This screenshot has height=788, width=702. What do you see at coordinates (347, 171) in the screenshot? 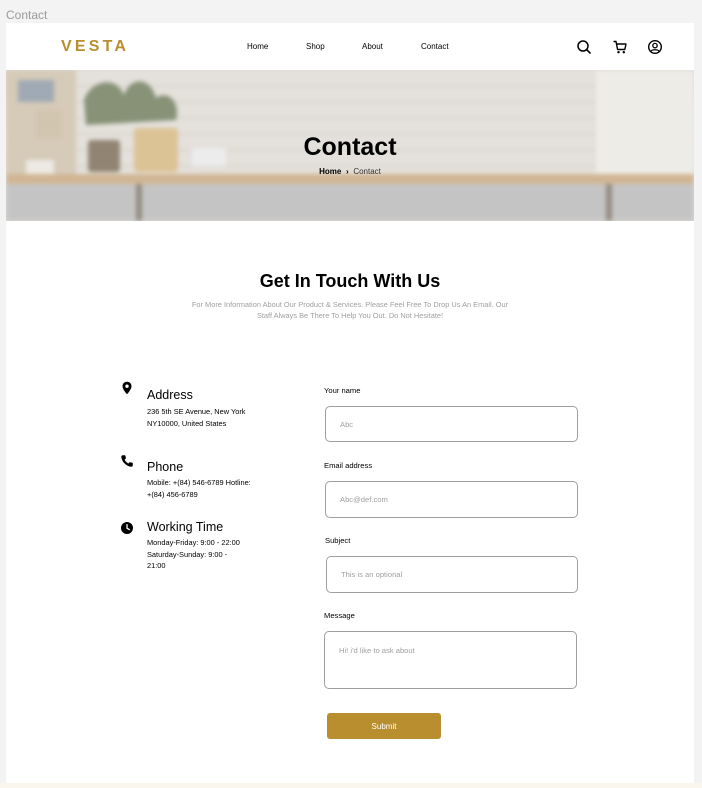
I see `chevron-right-icon: ›` at bounding box center [347, 171].